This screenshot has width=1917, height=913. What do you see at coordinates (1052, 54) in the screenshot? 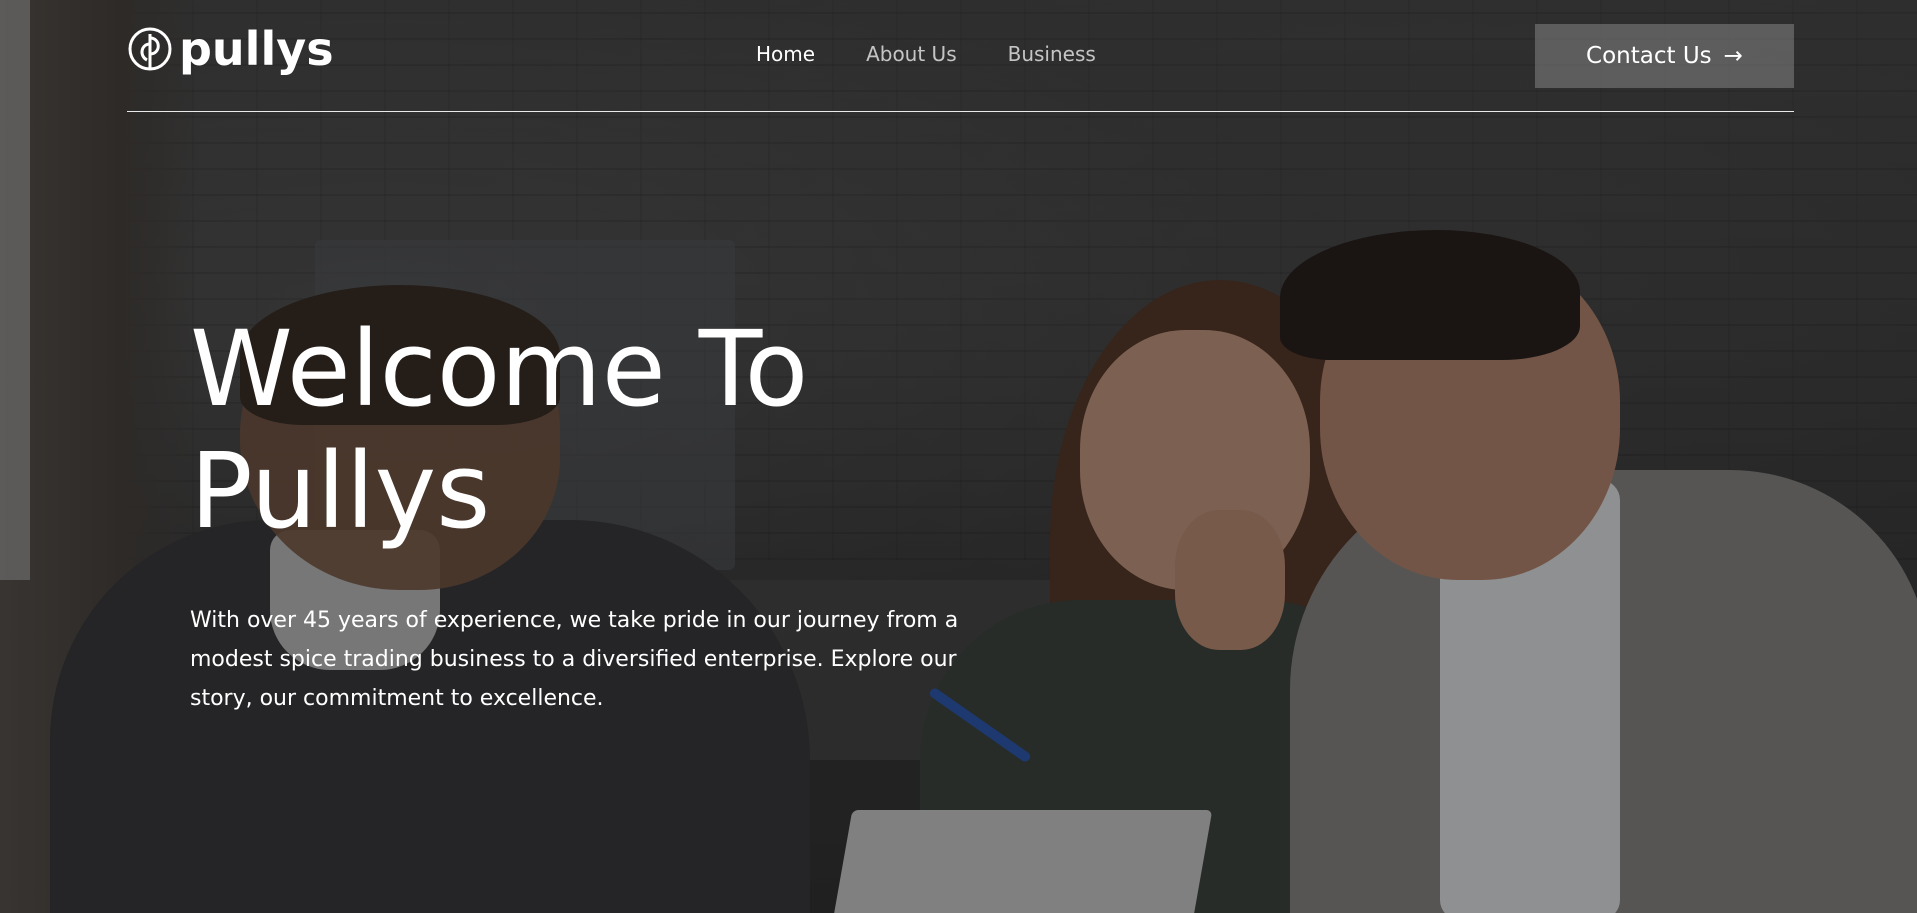
I see `nav-link-business: Business` at bounding box center [1052, 54].